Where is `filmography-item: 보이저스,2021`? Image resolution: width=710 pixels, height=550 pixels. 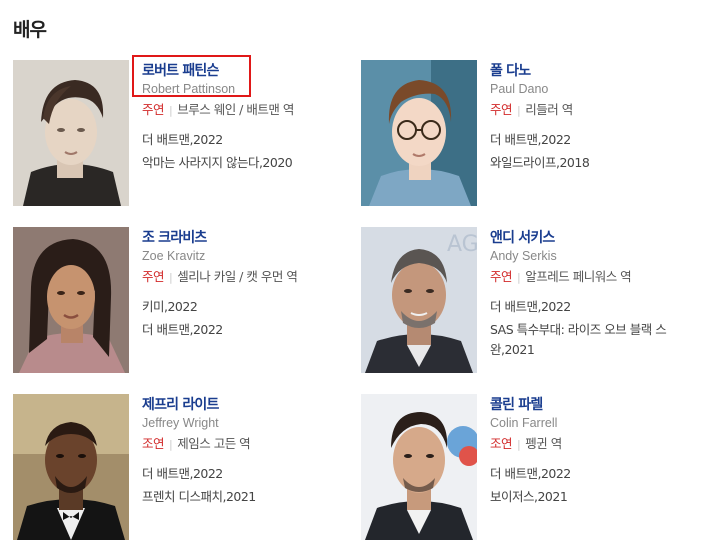 filmography-item: 보이저스,2021 is located at coordinates (597, 497).